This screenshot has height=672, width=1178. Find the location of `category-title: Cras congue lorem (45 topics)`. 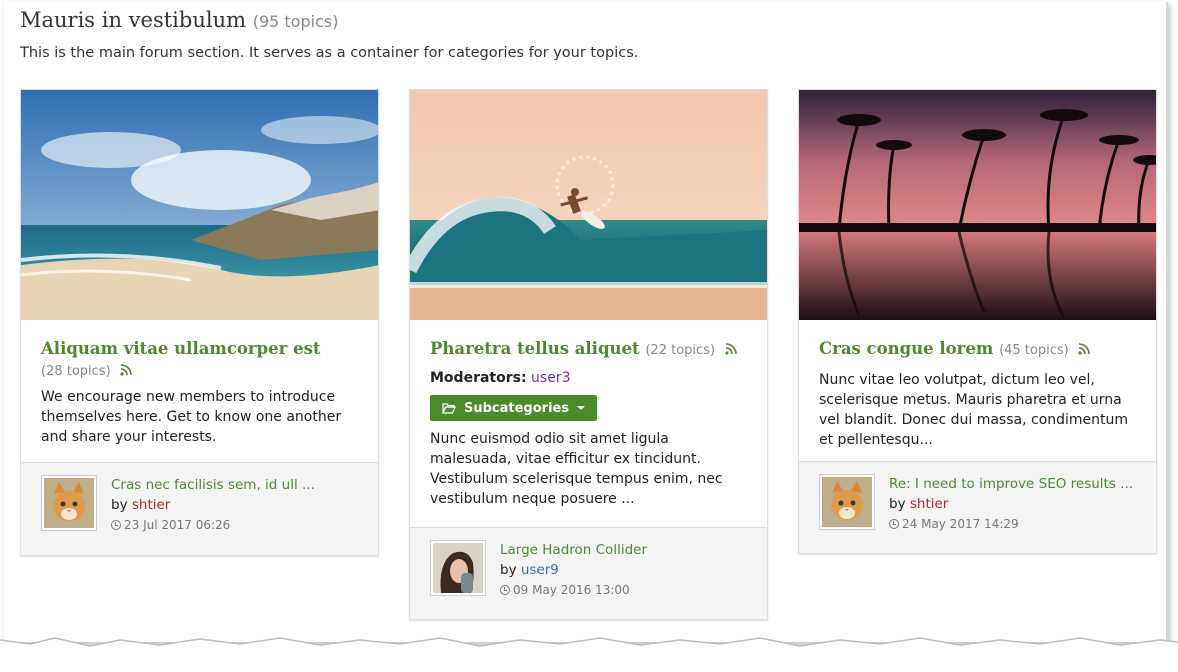

category-title: Cras congue lorem (45 topics) is located at coordinates (977, 350).